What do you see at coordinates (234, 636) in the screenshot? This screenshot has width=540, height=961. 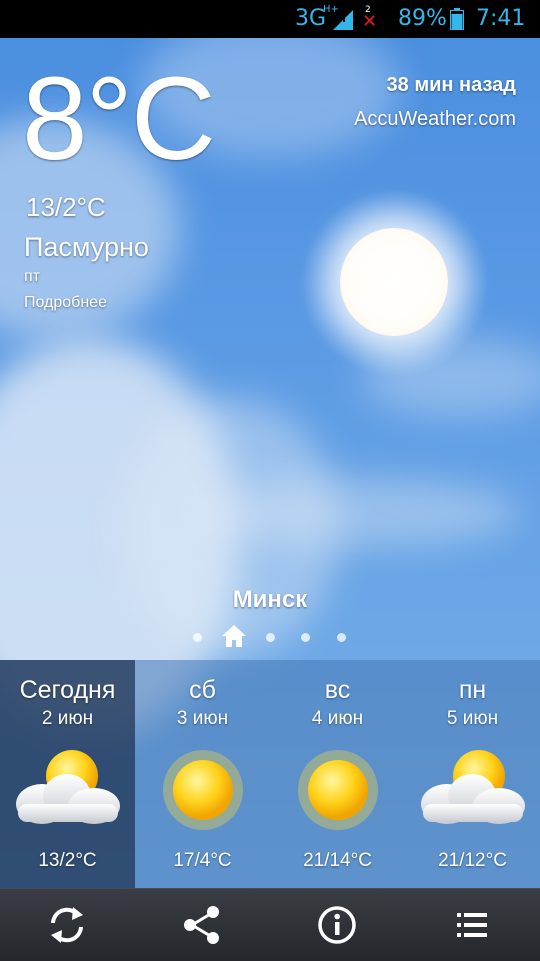 I see `home-icon` at bounding box center [234, 636].